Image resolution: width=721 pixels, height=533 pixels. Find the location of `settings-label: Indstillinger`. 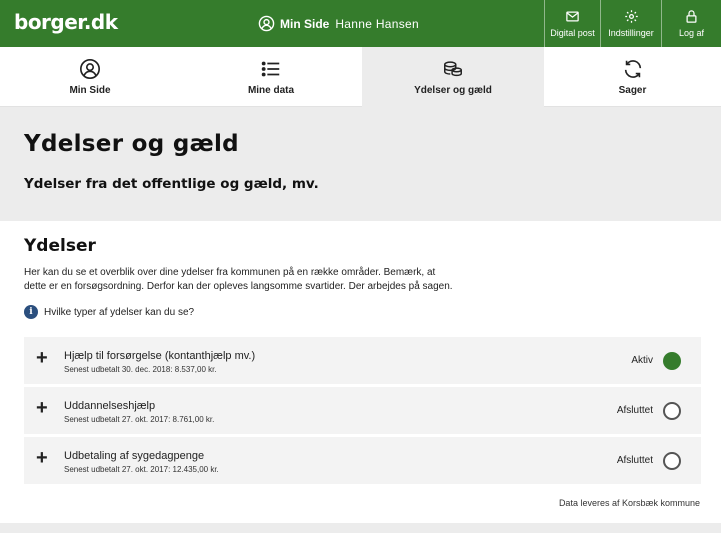

settings-label: Indstillinger is located at coordinates (631, 33).